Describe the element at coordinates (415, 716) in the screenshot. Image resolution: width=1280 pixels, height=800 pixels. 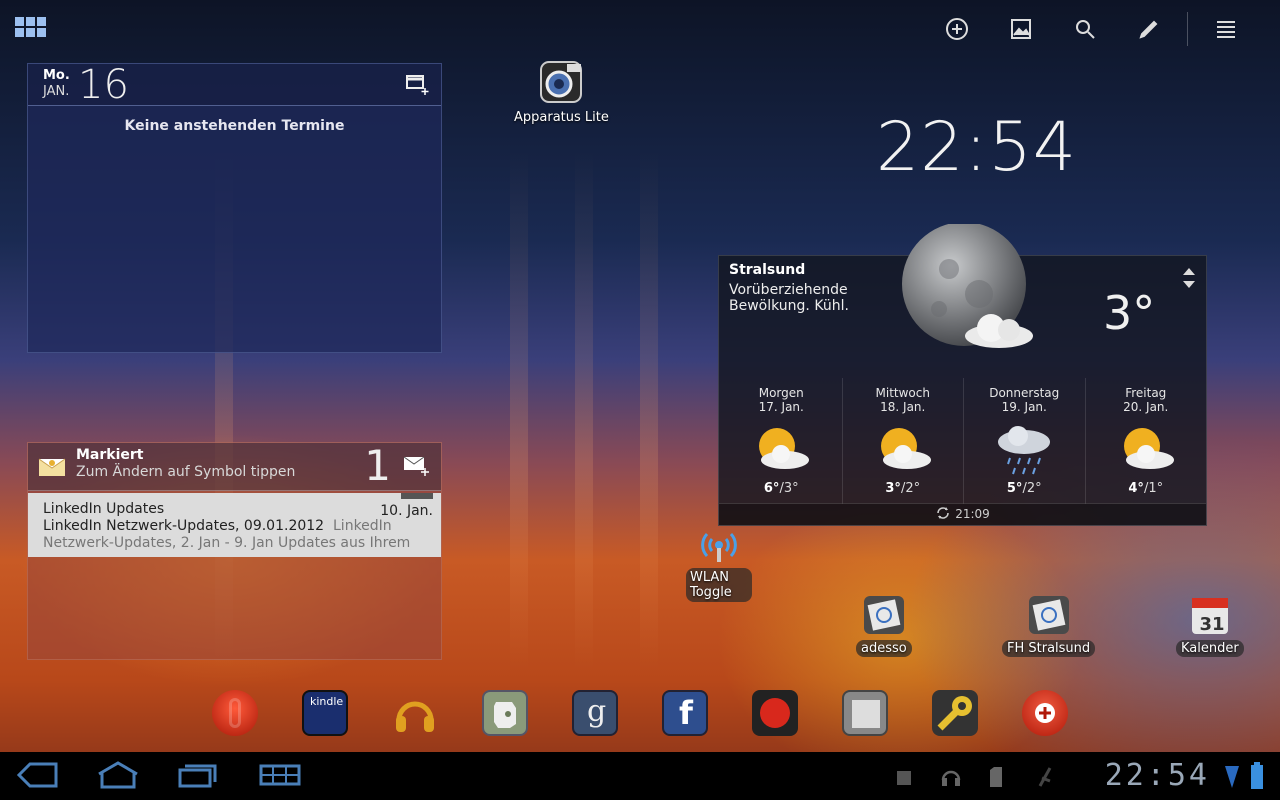
I see `headphones-icon` at that location.